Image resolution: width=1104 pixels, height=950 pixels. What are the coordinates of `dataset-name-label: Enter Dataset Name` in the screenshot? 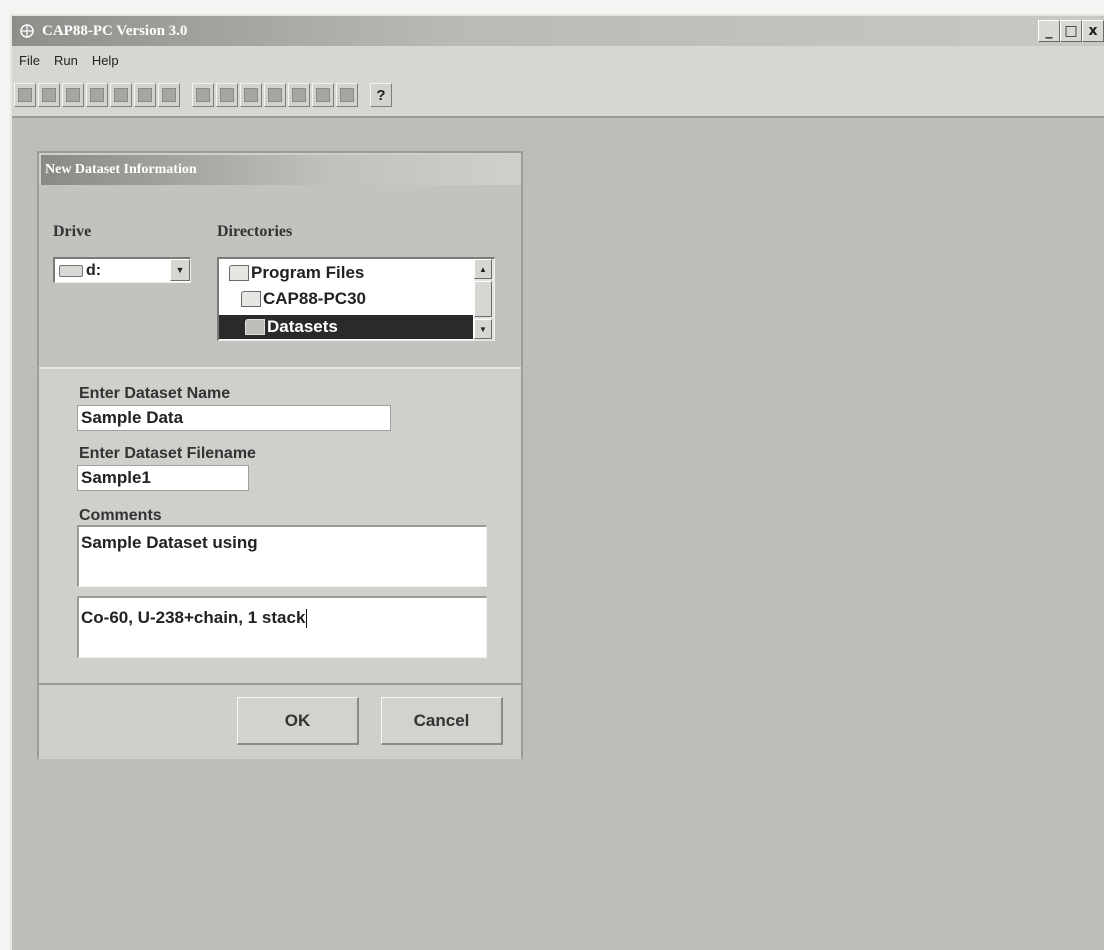 It's located at (155, 393).